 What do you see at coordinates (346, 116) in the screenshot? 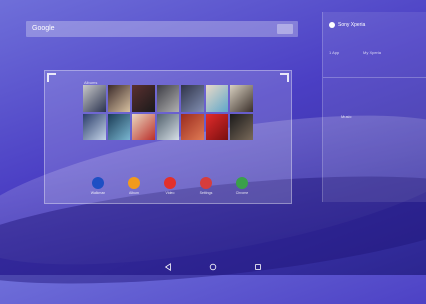
I see `side-panel-item: Music` at bounding box center [346, 116].